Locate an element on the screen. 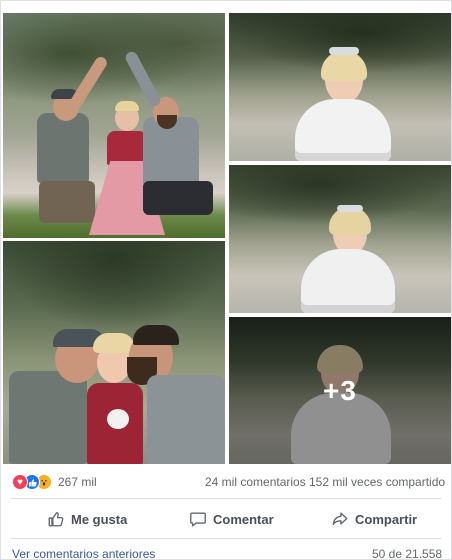 The height and width of the screenshot is (560, 452). love-reaction-icon: ♥ is located at coordinates (20, 482).